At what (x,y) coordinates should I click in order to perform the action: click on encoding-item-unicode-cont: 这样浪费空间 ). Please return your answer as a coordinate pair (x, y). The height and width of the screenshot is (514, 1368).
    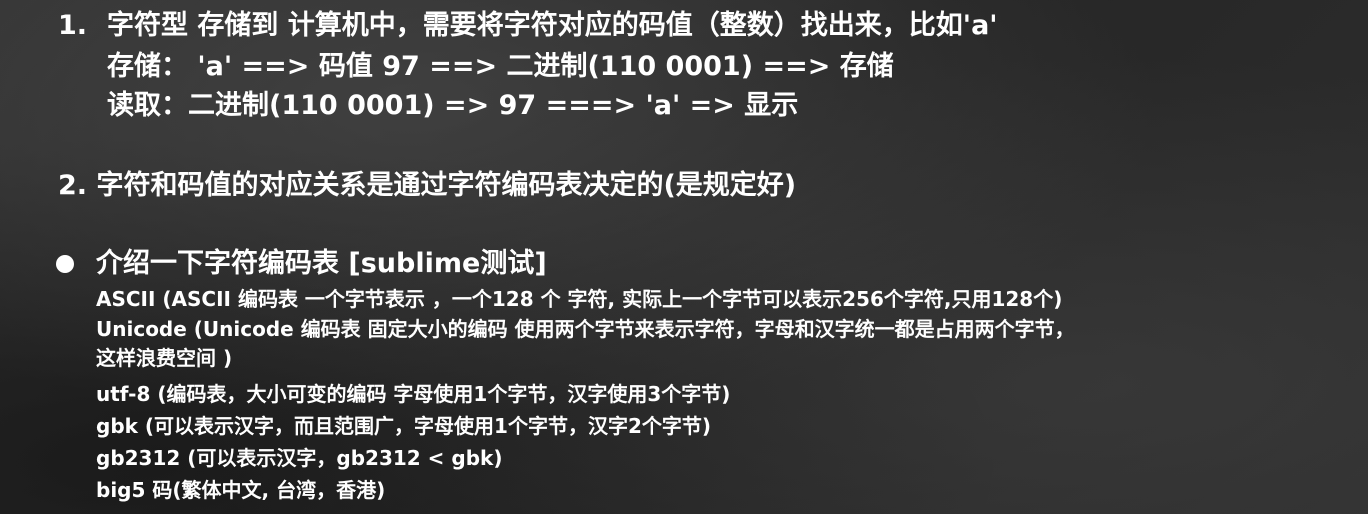
    Looking at the image, I should click on (164, 358).